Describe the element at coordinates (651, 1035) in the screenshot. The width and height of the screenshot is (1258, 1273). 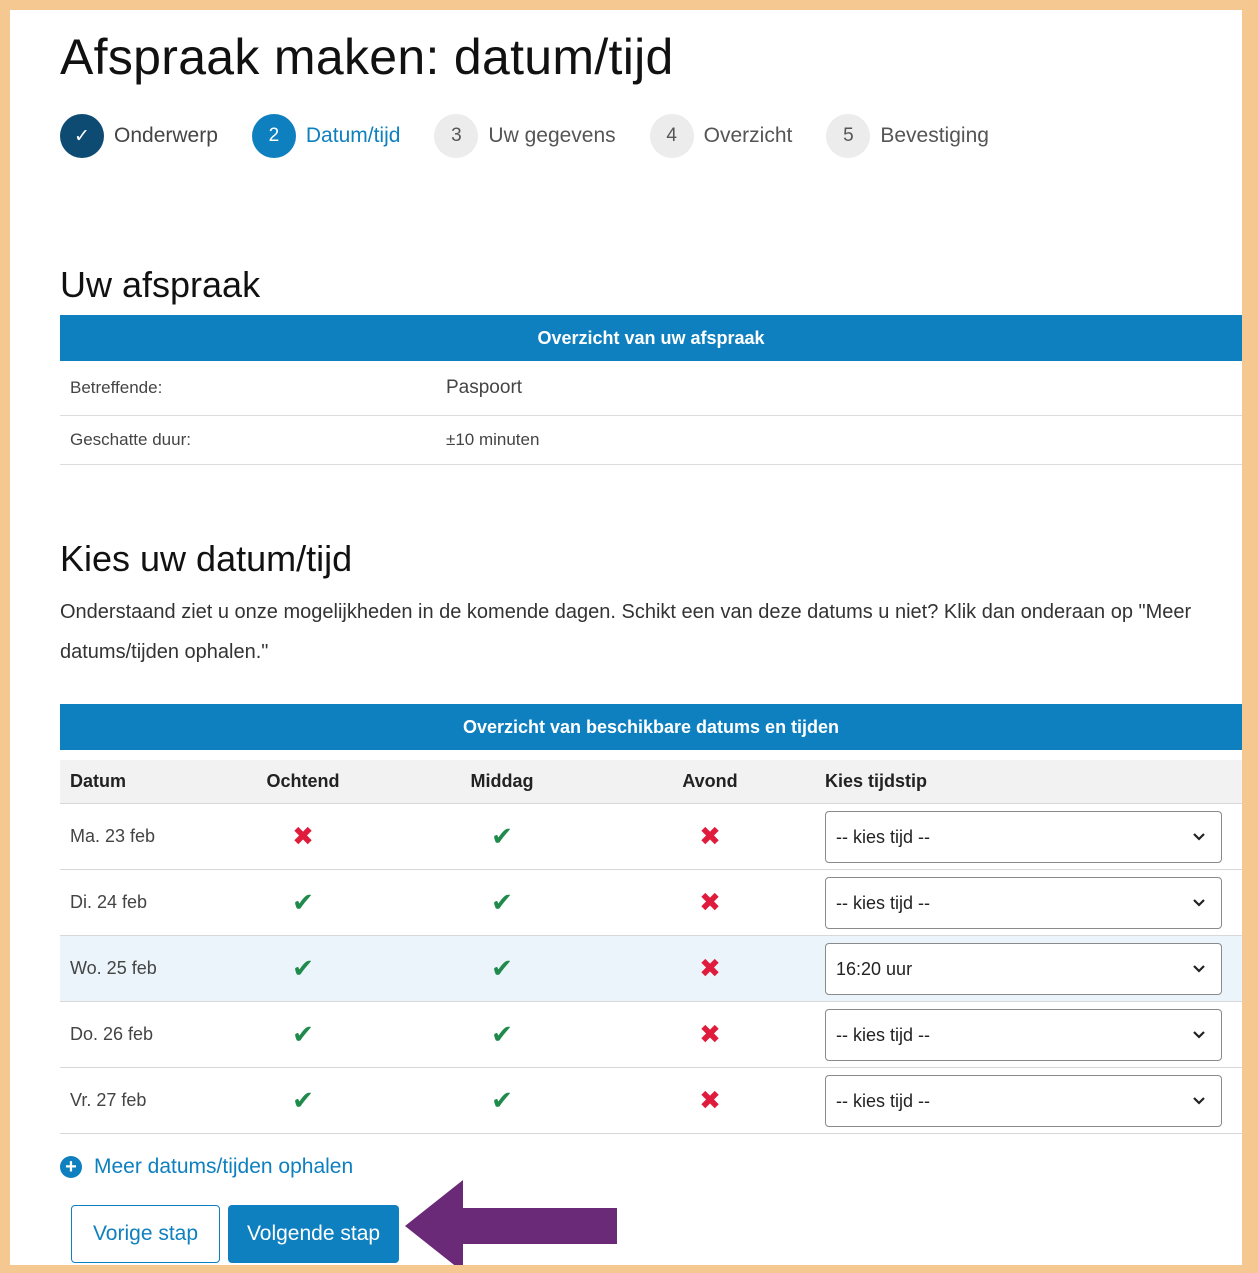
I see `table-row: Do. 26 feb ✔ ✔ ✖ -- kies tijd --` at that location.